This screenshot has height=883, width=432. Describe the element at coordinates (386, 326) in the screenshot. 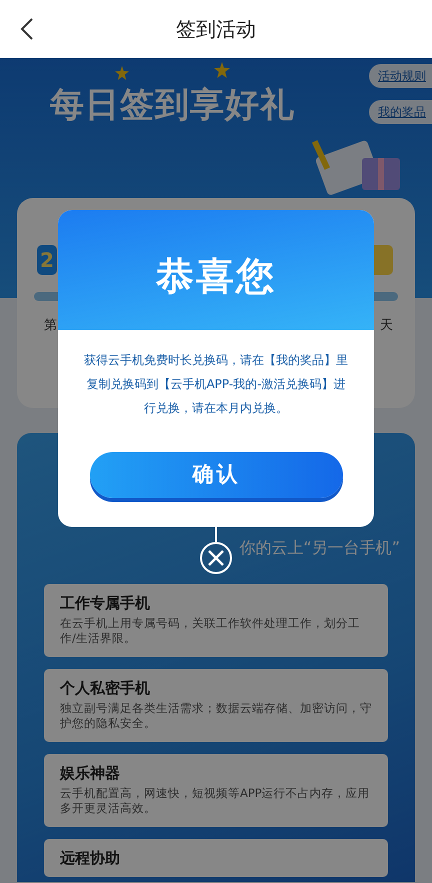

I see `day-label: 天` at that location.